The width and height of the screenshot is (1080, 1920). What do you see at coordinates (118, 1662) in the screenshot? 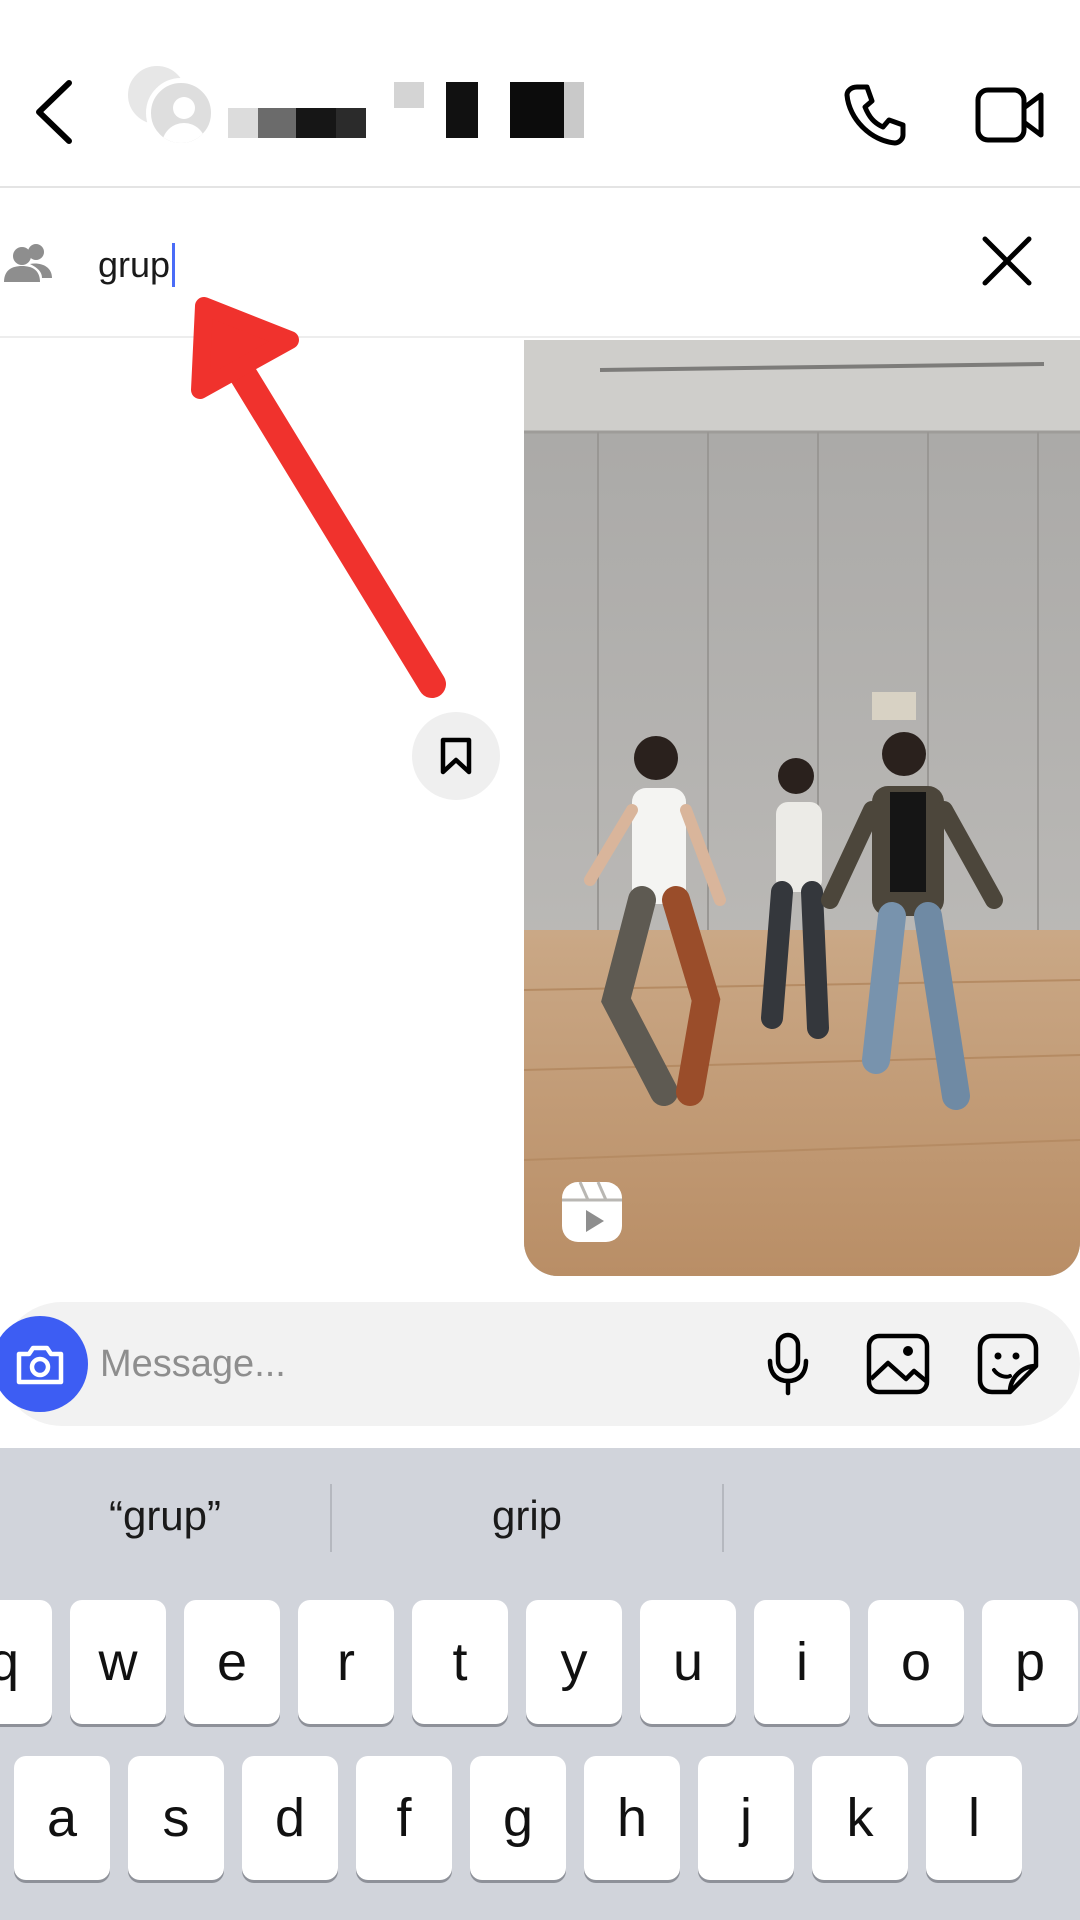
I see `key-w: w` at bounding box center [118, 1662].